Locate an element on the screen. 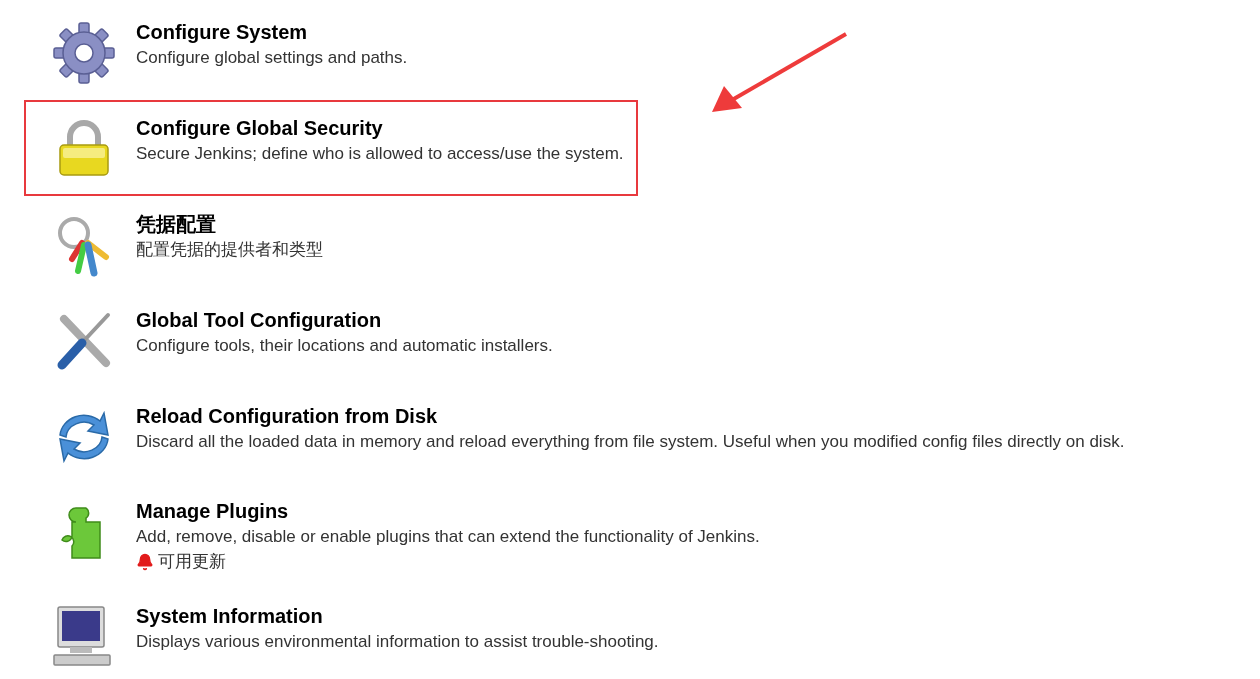  menu-item: Configure System Configure global settings and paths. is located at coordinates (223, 52).